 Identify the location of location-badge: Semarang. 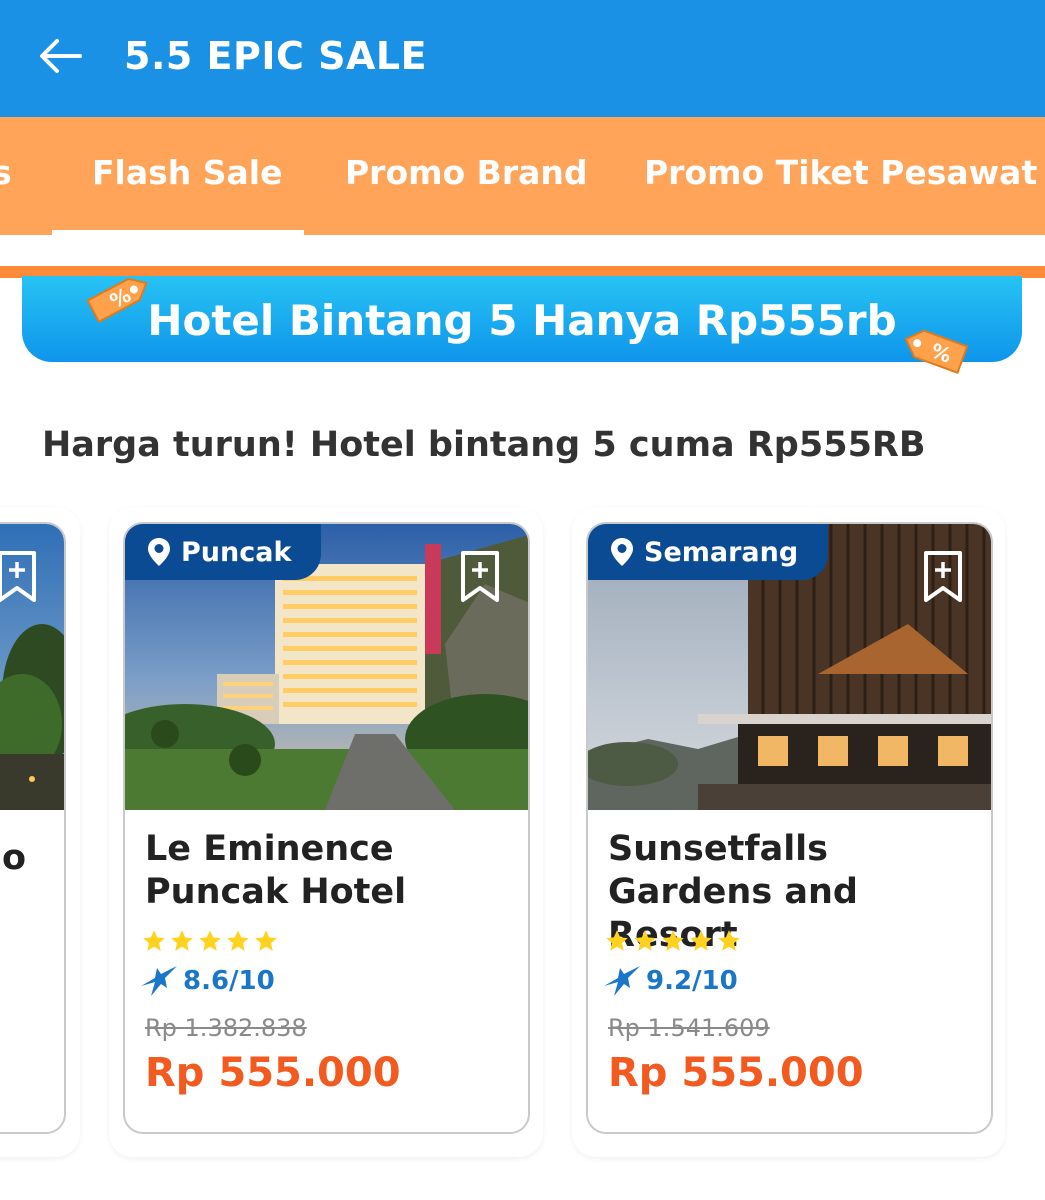
(708, 552).